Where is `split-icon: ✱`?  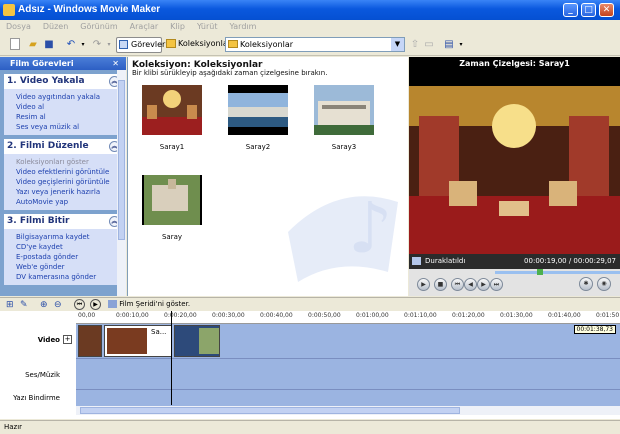
split-icon: ✱ is located at coordinates (586, 284).